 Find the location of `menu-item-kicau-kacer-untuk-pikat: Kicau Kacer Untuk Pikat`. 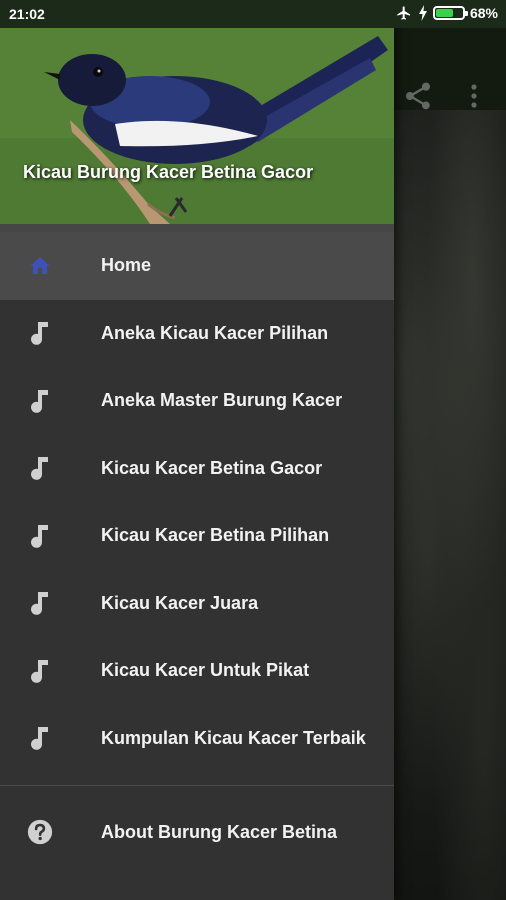

menu-item-kicau-kacer-untuk-pikat: Kicau Kacer Untuk Pikat is located at coordinates (197, 671).